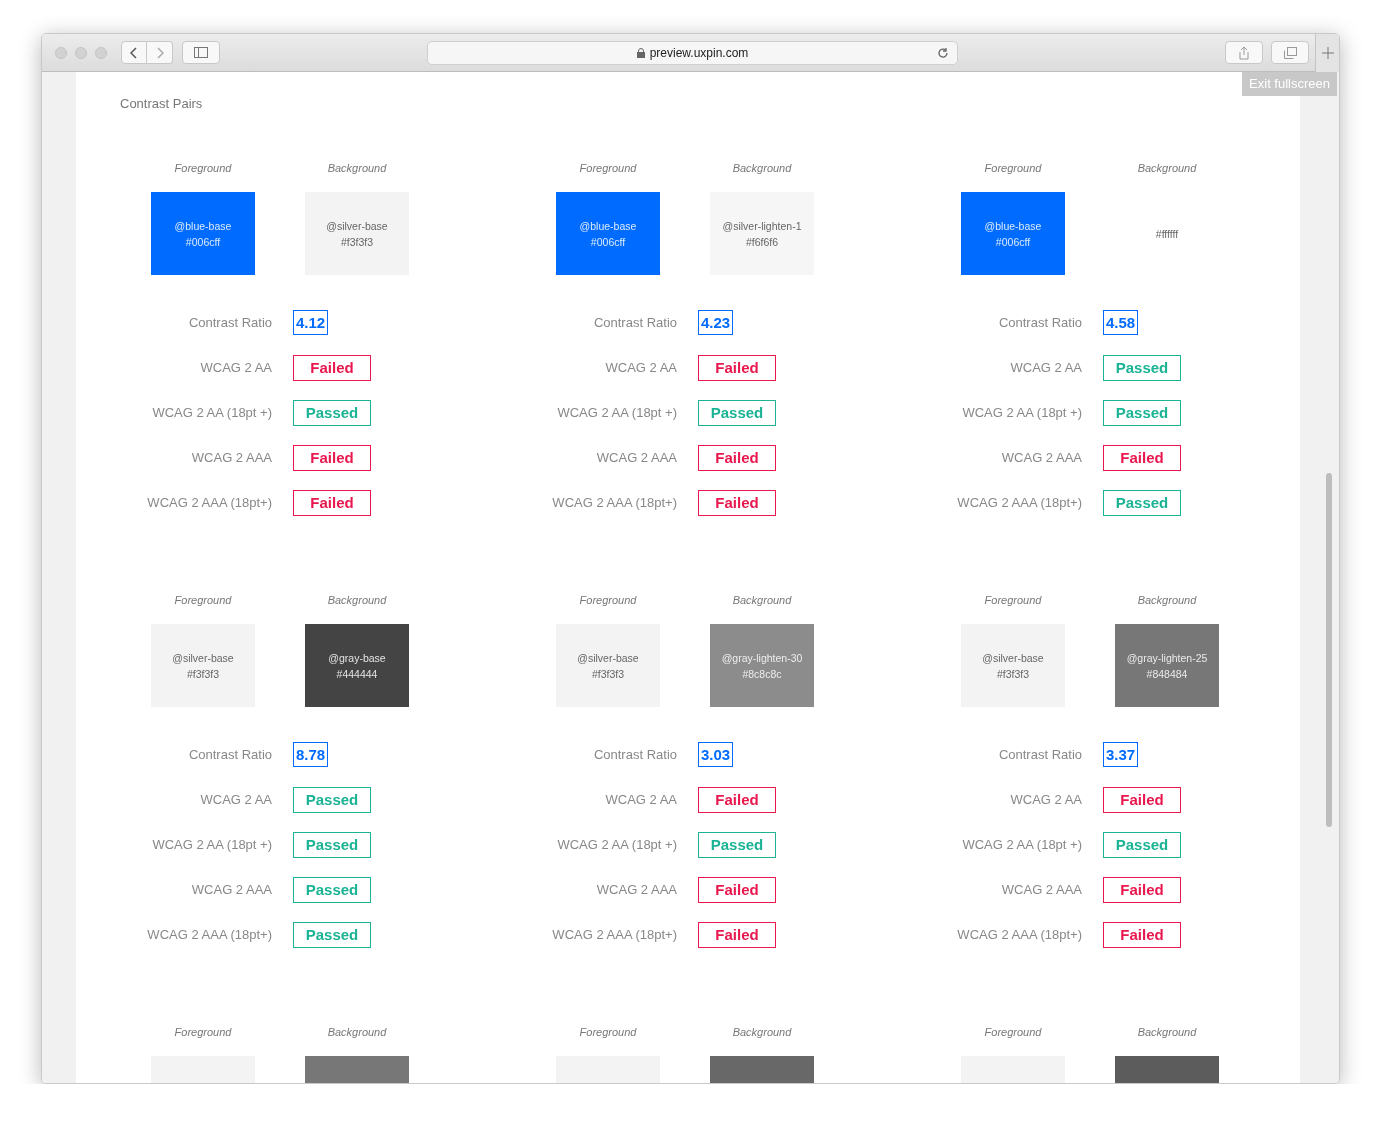 This screenshot has width=1381, height=1134. Describe the element at coordinates (81, 52) in the screenshot. I see `minimize-window-button` at that location.